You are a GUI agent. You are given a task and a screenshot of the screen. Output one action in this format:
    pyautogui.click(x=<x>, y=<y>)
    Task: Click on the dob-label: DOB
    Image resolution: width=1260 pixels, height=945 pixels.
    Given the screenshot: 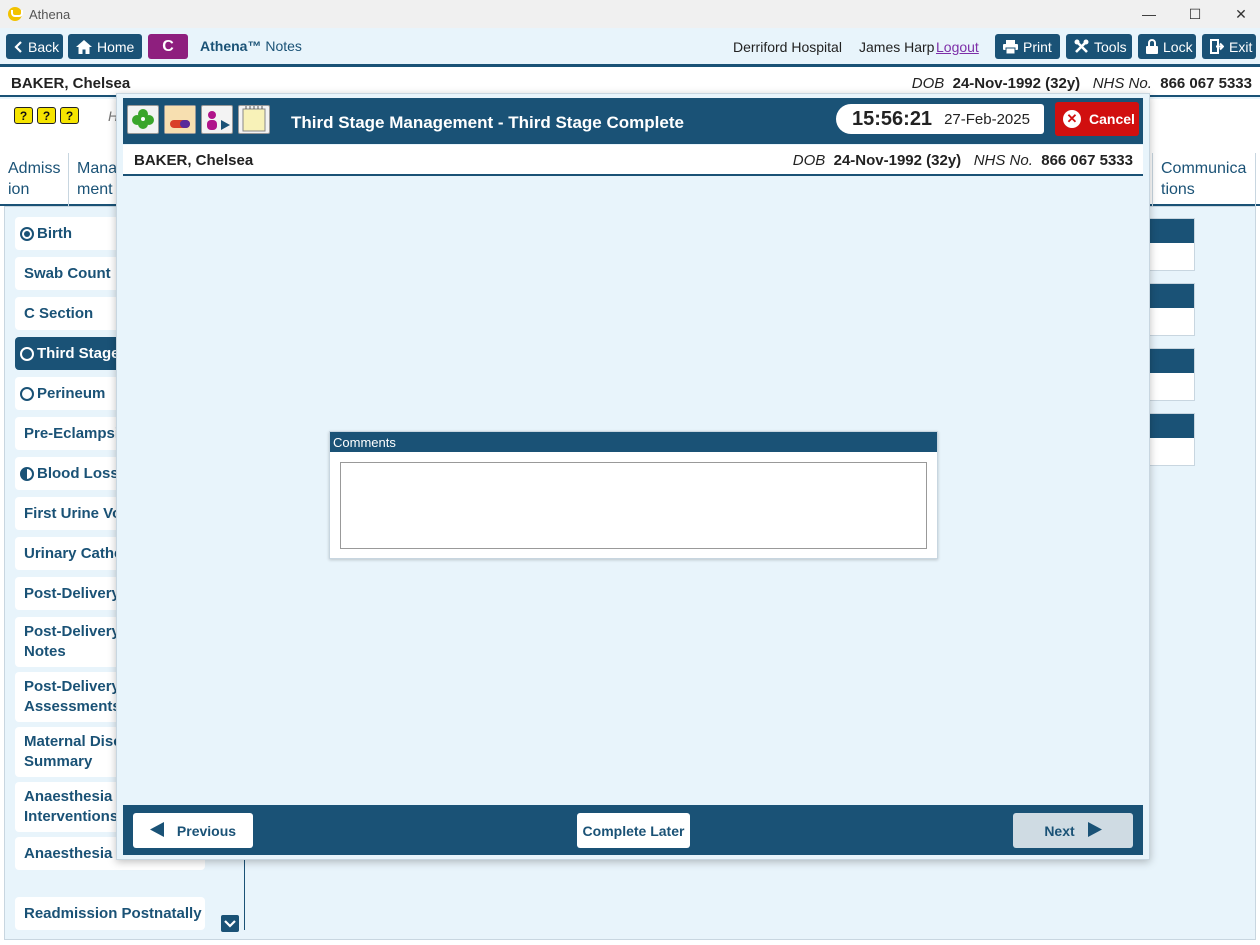 What is the action you would take?
    pyautogui.click(x=928, y=83)
    